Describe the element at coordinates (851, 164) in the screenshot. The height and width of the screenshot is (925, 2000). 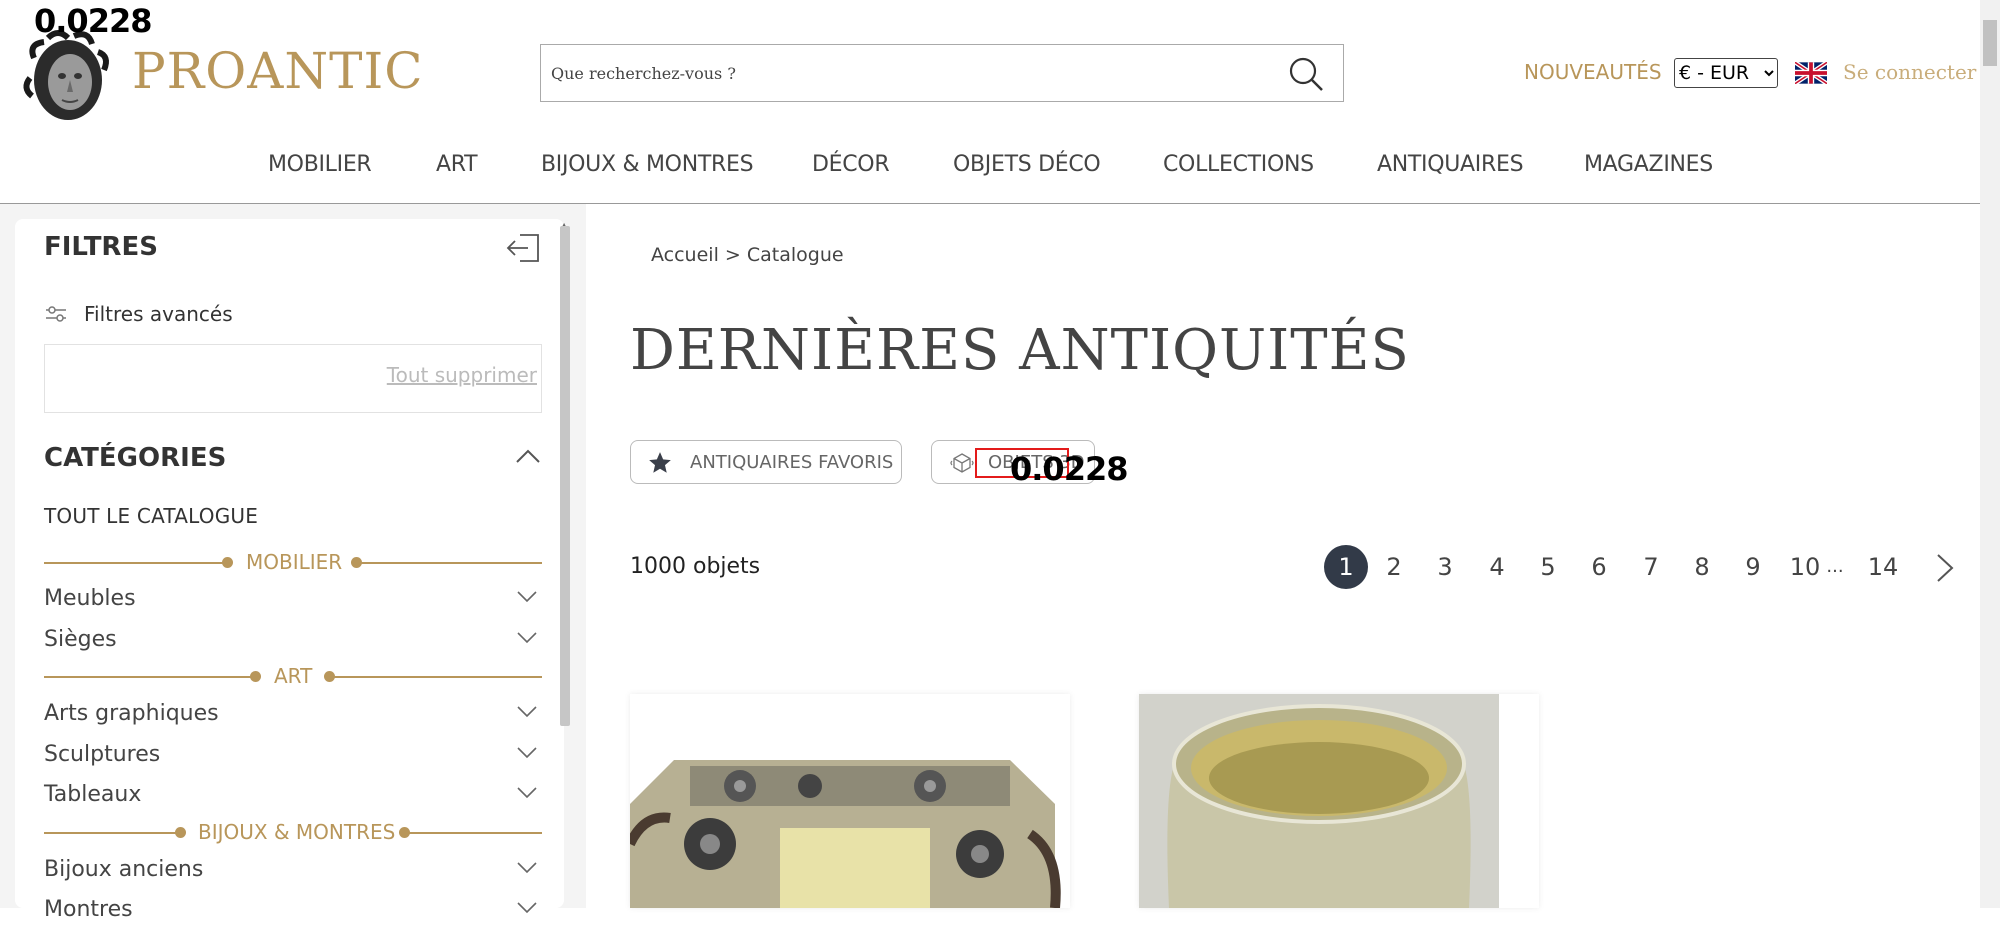
I see `nav-item-decor: DÉCOR` at that location.